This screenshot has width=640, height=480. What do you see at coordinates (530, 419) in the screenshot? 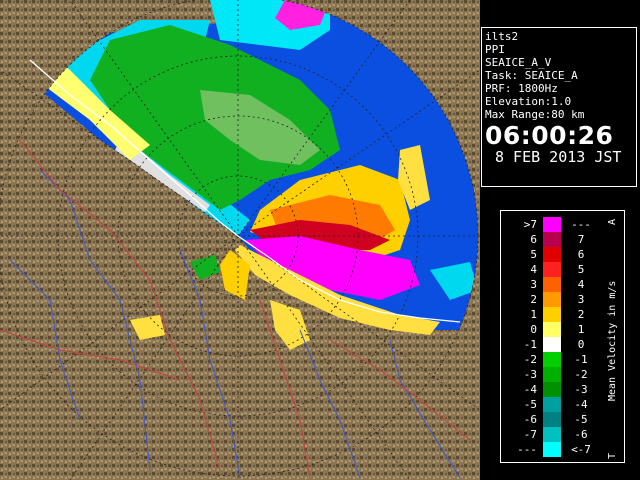
I see `legend-left-label: -6` at bounding box center [530, 419].